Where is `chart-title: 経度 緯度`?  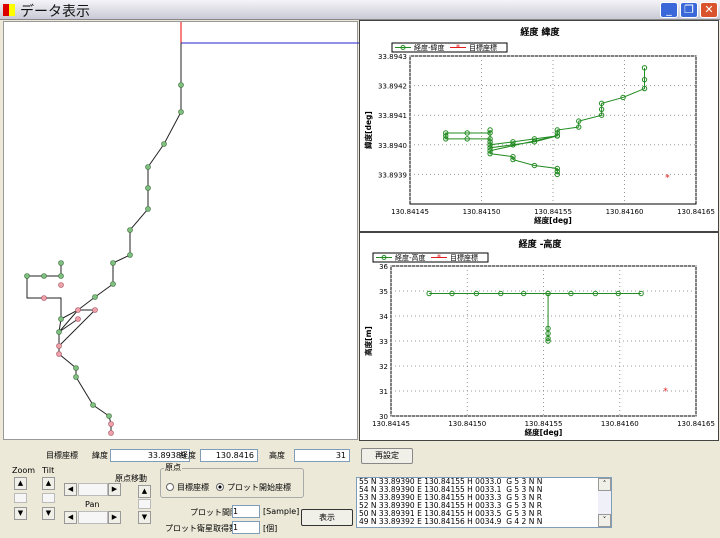 chart-title: 経度 緯度 is located at coordinates (540, 32).